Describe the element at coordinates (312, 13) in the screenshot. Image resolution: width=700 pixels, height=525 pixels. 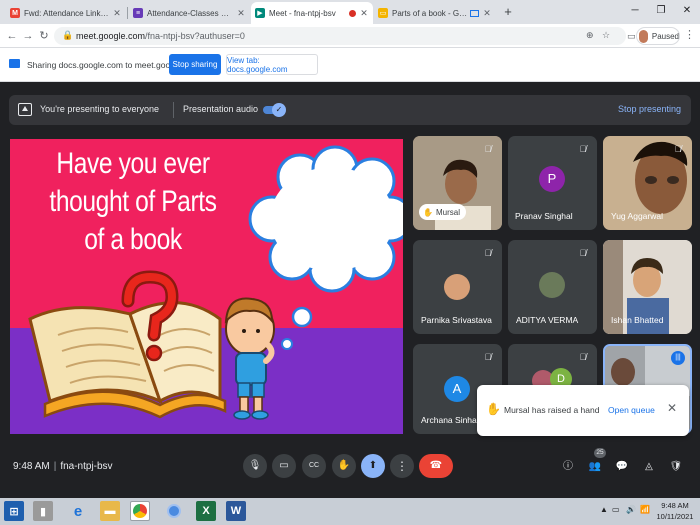
I see `tab-meet: ▶ Meet - fna-ntpj-bsv ✕` at that location.